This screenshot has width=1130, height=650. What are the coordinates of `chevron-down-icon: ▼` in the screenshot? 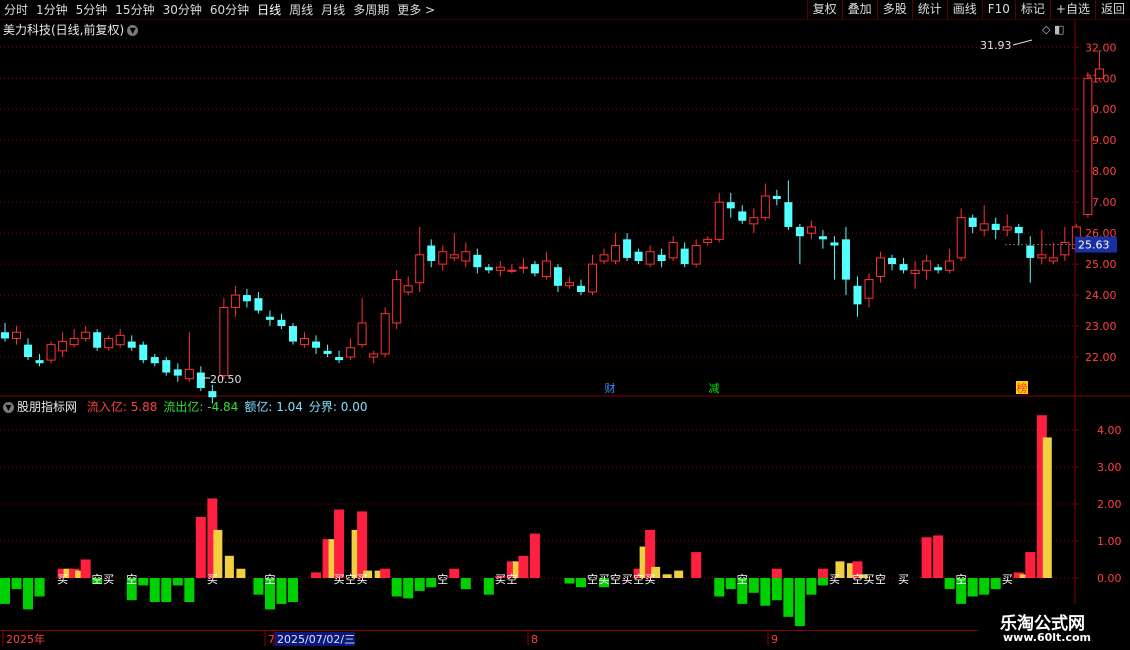 It's located at (8, 407).